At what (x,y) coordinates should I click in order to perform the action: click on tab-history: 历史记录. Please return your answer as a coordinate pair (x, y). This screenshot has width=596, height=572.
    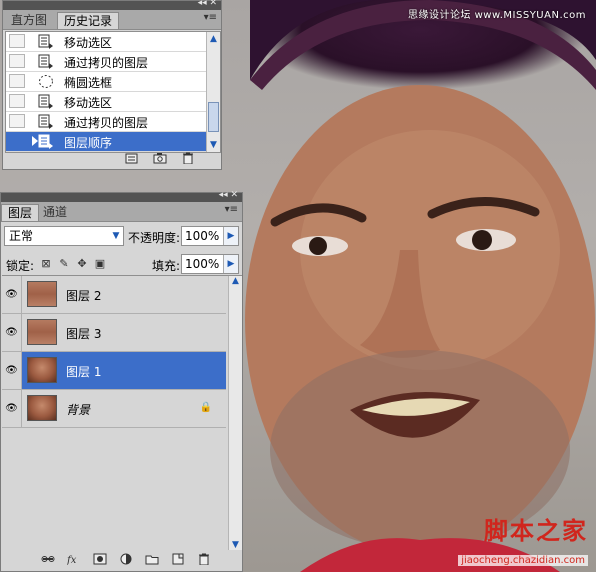
    Looking at the image, I should click on (88, 20).